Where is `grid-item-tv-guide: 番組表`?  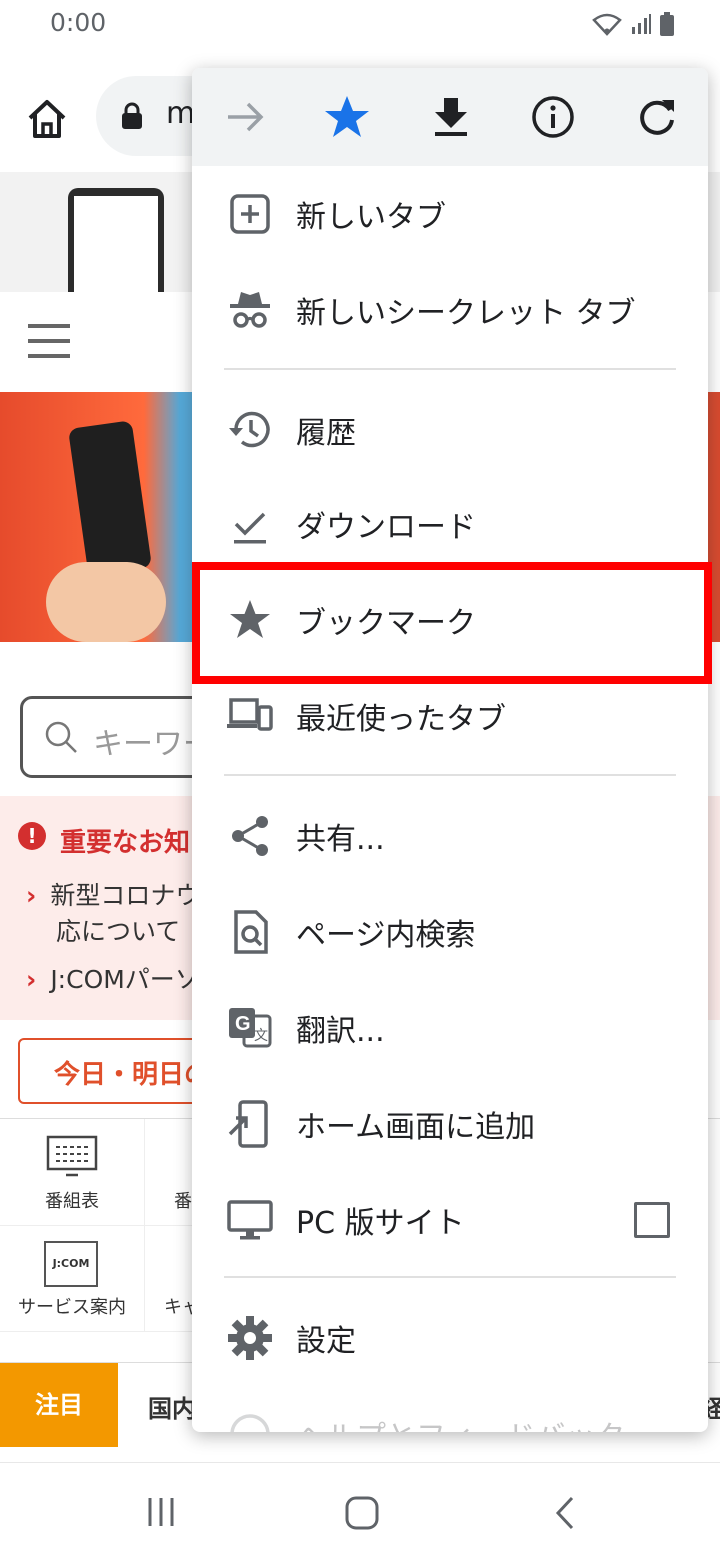
grid-item-tv-guide: 番組表 is located at coordinates (72, 1172).